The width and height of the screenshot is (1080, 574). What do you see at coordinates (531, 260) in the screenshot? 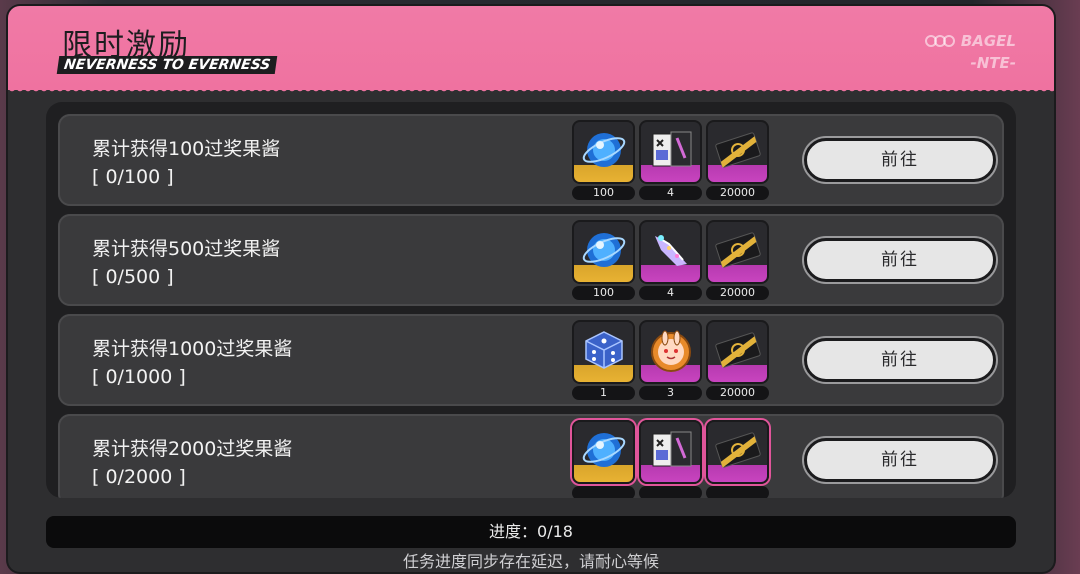
I see `task-row: 累计获得500过奖果酱 [ 0/500 ] 100 4 20000 前往` at bounding box center [531, 260].